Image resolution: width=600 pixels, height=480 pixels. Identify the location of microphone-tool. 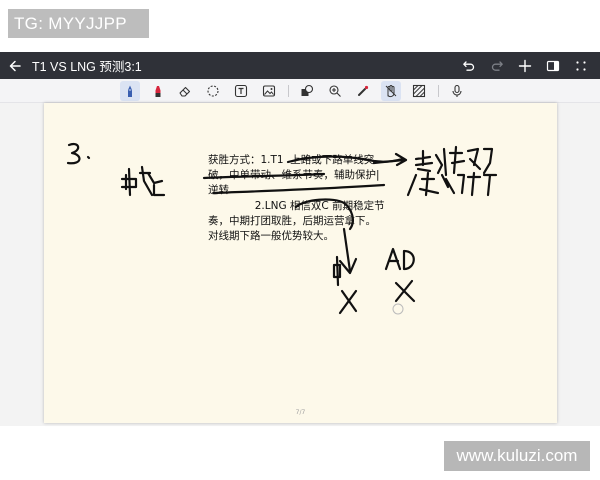
(457, 91).